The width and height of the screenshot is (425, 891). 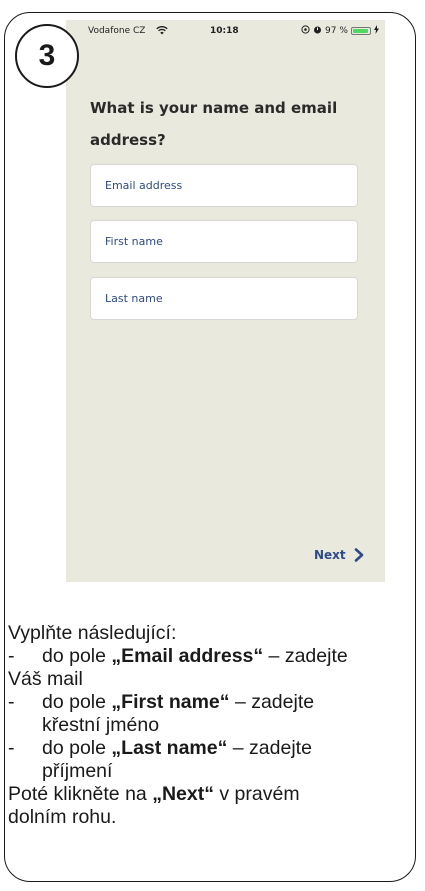 What do you see at coordinates (169, 748) in the screenshot?
I see `field-name-last: „Last name“` at bounding box center [169, 748].